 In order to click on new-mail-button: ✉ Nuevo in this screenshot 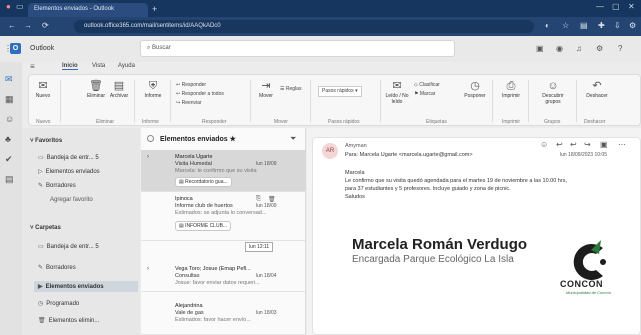, I will do `click(43, 89)`.